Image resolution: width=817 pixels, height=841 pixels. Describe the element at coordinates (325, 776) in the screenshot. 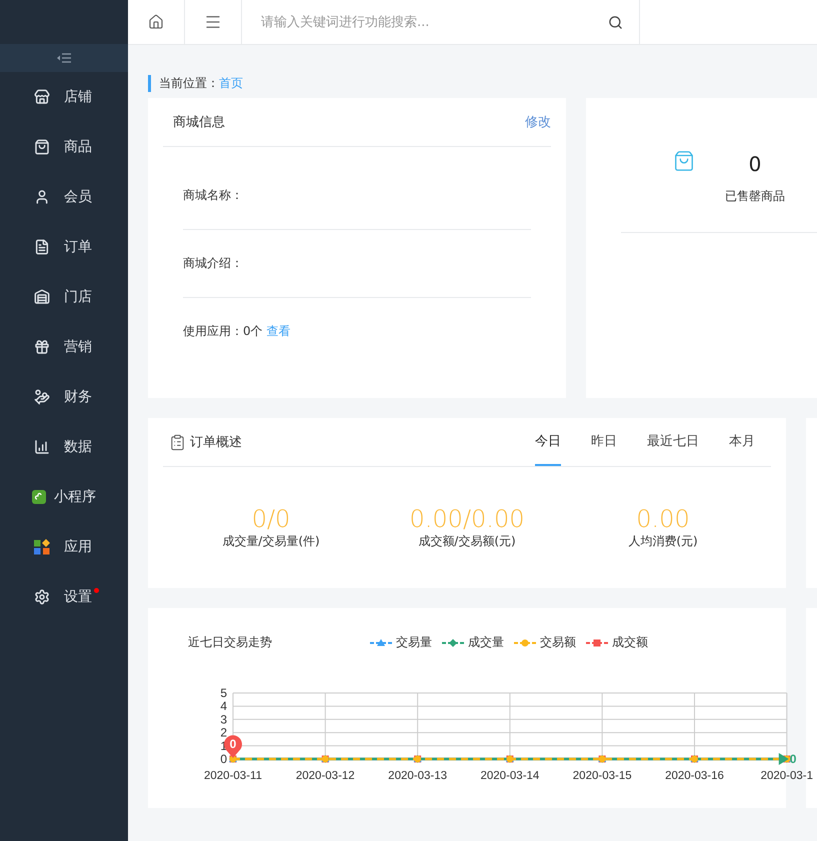

I see `axis-label: 2020-03-12` at that location.